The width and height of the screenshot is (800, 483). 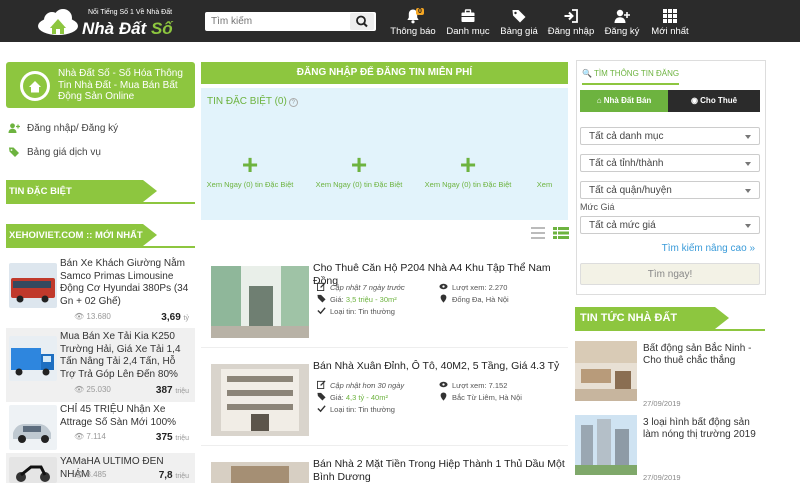 I want to click on views-count: 8.485, so click(x=96, y=474).